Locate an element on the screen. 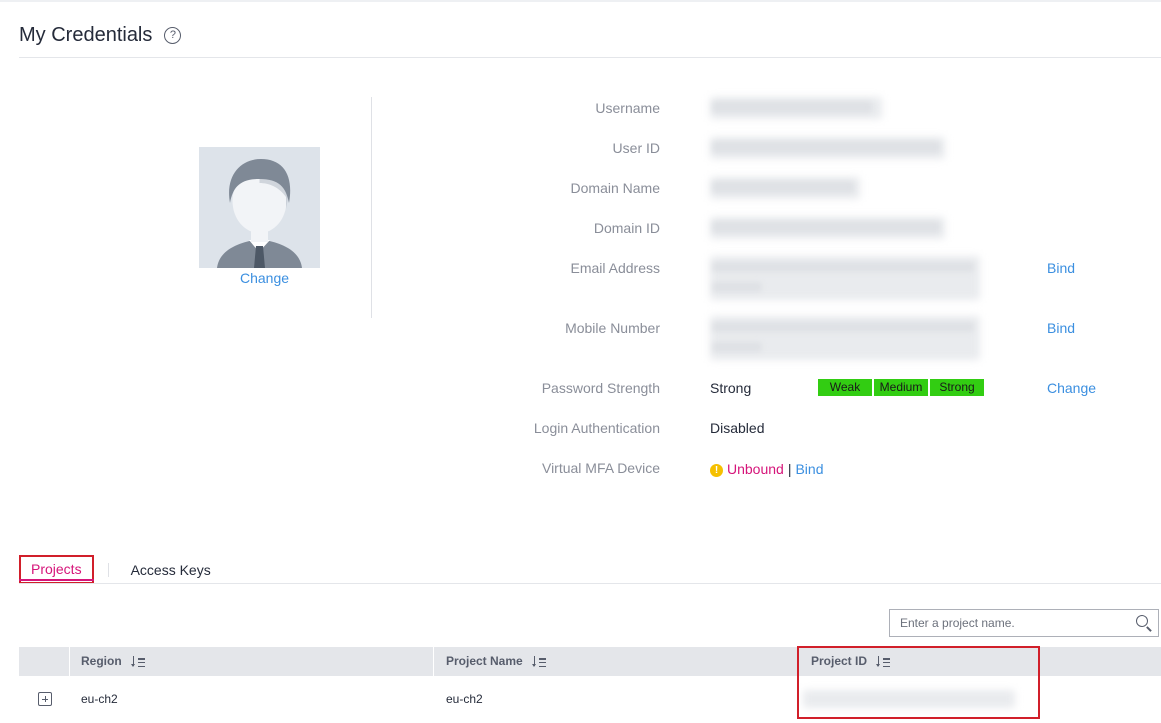 This screenshot has width=1161, height=723. login-auth-label: Login Authentication is located at coordinates (596, 428).